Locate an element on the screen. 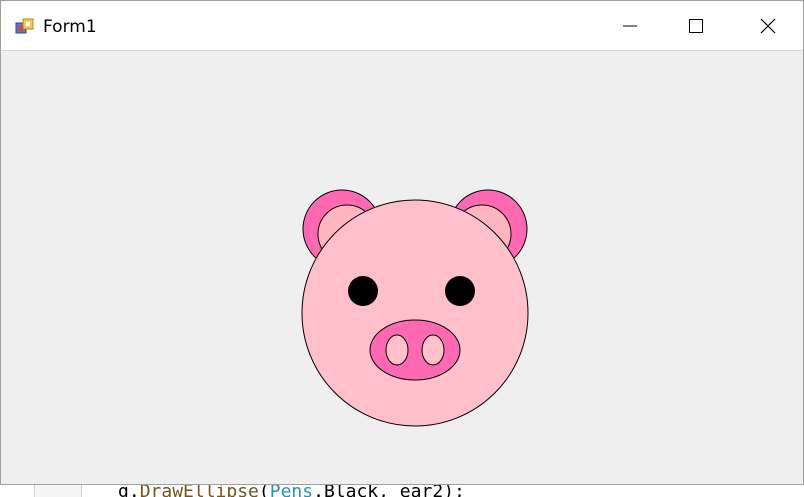 Image resolution: width=804 pixels, height=497 pixels. code-line: g.DrawEllipse(Pens.Black, ear2); is located at coordinates (291, 491).